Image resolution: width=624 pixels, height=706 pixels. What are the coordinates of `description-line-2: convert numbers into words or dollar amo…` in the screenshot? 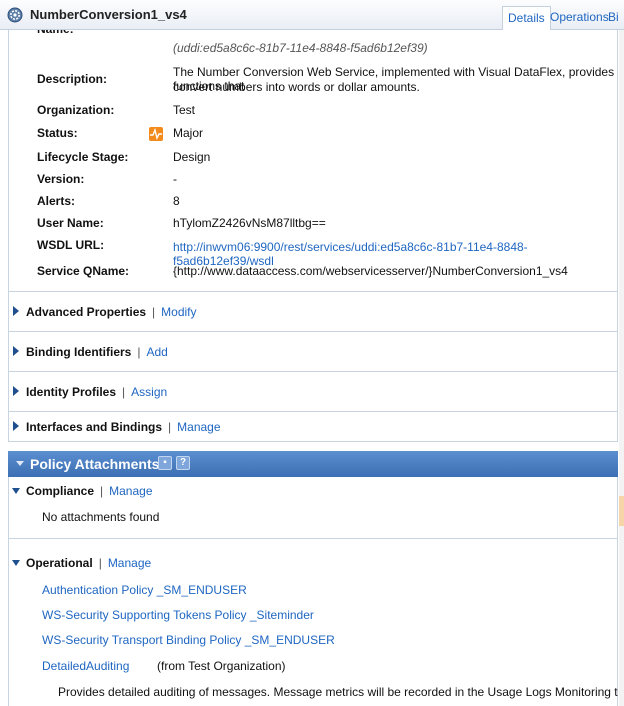 It's located at (296, 87).